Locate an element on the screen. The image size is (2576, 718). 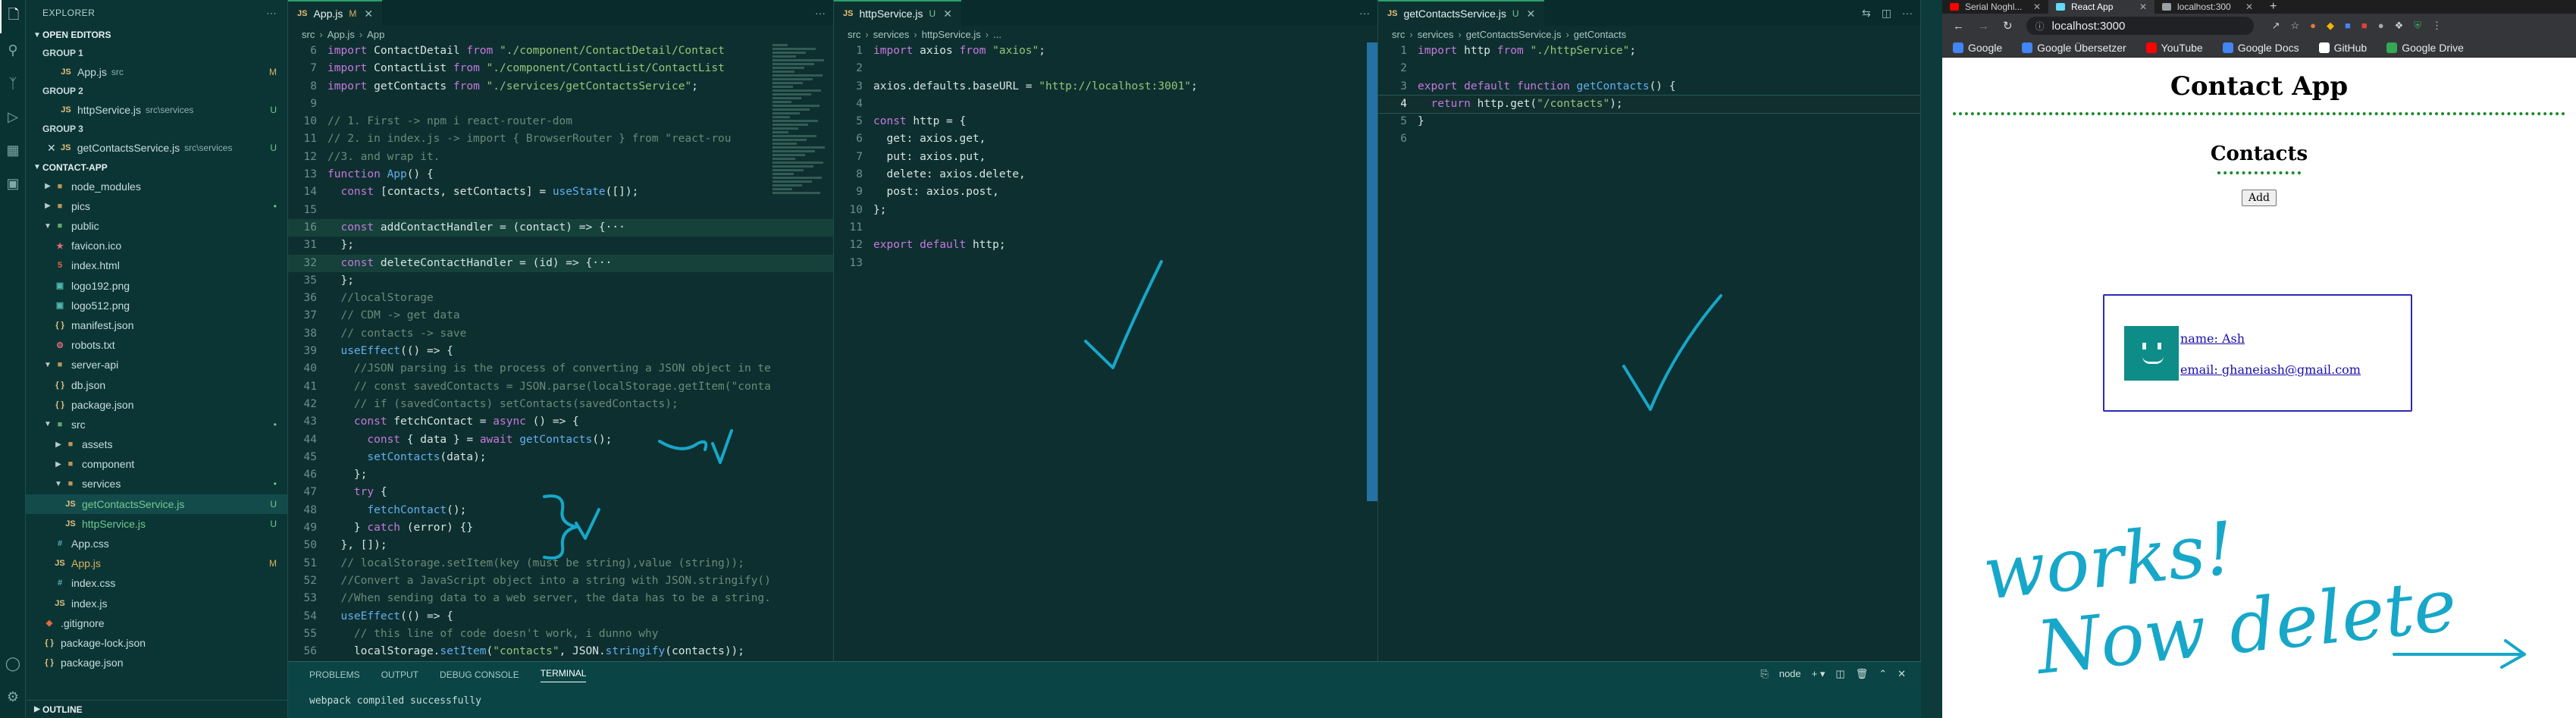
tab-httpservice-js: JS httpService.js U ✕ is located at coordinates (898, 13).